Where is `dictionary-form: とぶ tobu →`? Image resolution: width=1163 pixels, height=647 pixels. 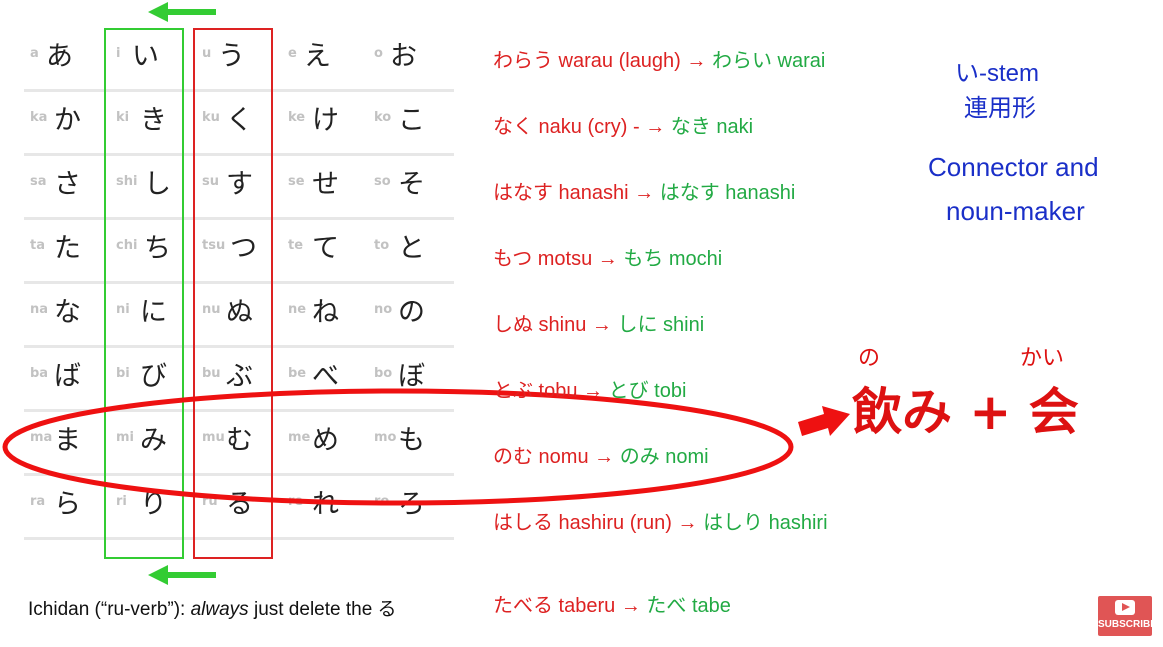
dictionary-form: とぶ tobu → is located at coordinates (551, 391).